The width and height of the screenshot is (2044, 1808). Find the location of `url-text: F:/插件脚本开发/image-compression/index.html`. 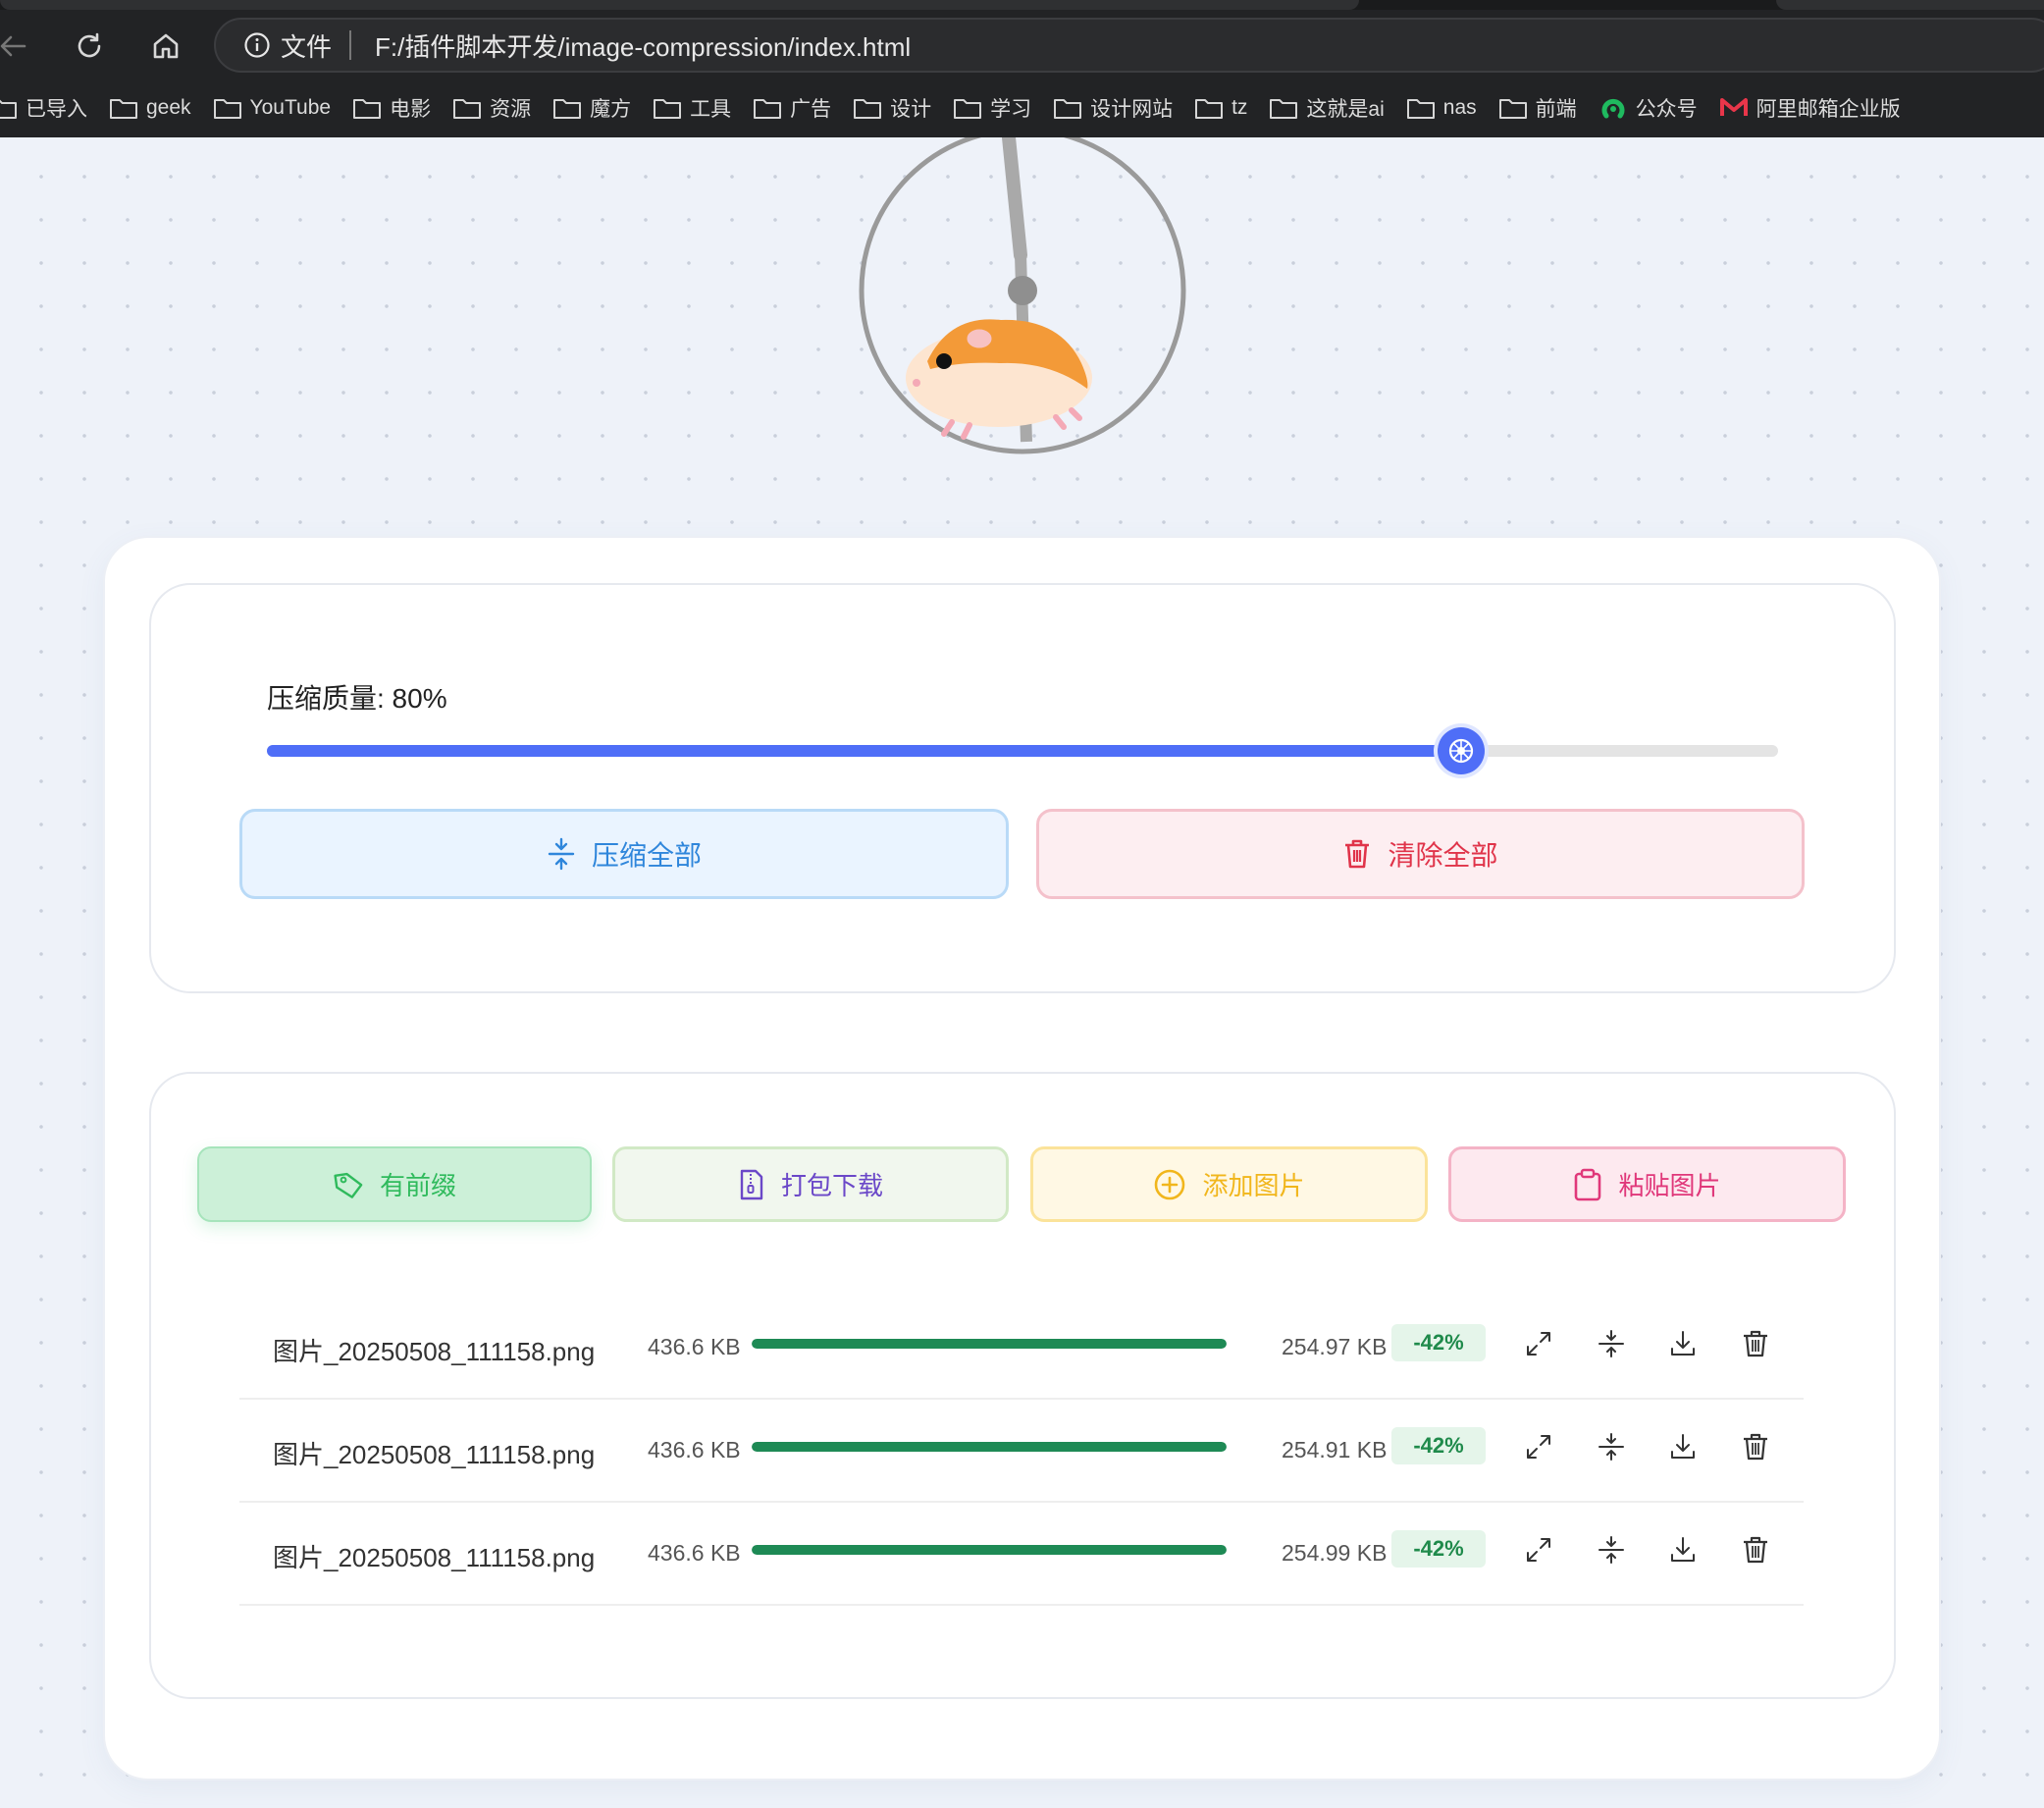

url-text: F:/插件脚本开发/image-compression/index.html is located at coordinates (643, 45).